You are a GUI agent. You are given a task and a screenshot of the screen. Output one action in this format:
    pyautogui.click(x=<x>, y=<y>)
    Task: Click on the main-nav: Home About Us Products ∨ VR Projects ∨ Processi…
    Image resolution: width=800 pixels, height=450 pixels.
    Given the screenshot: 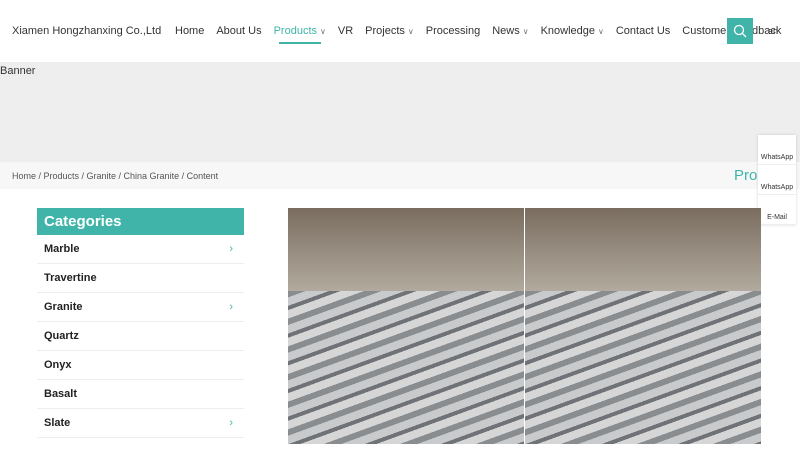 What is the action you would take?
    pyautogui.click(x=484, y=34)
    